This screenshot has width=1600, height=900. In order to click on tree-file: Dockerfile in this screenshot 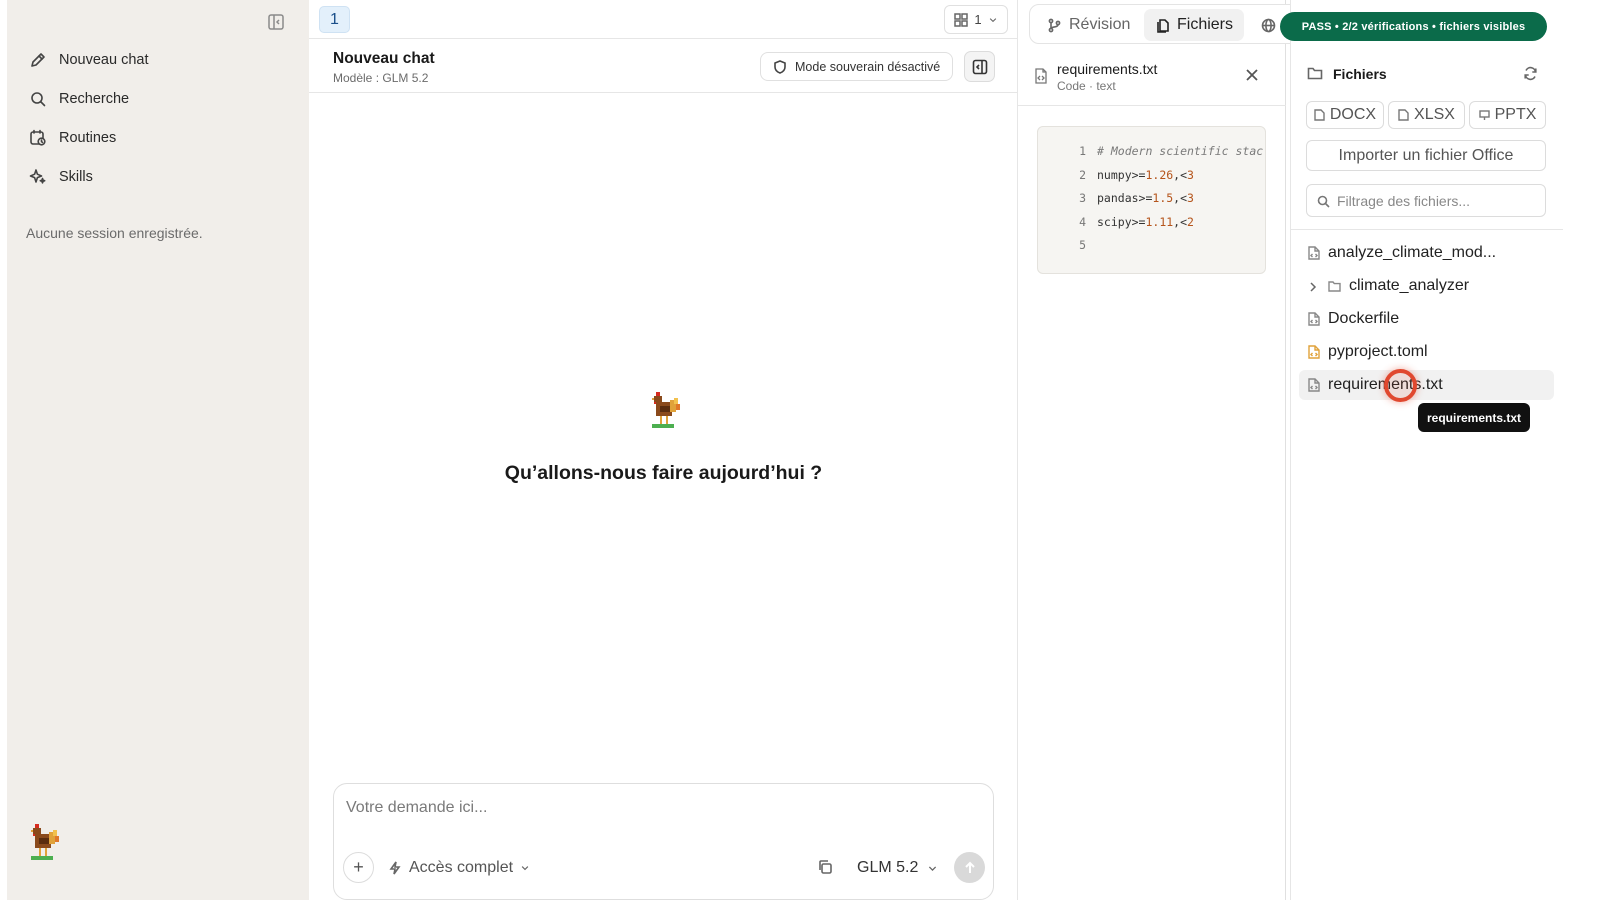, I will do `click(1426, 319)`.